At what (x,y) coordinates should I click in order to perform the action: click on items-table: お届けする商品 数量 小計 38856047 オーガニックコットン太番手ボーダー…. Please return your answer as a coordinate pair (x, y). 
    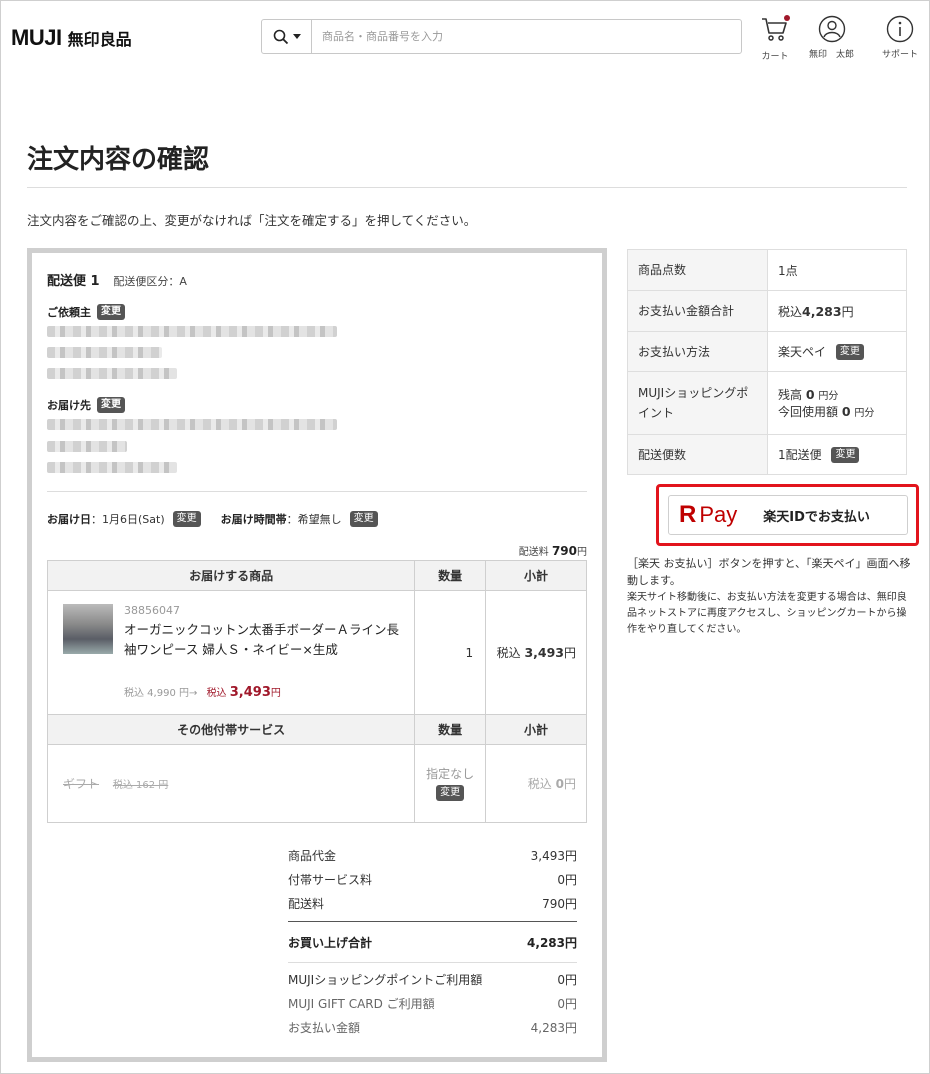
    Looking at the image, I should click on (316, 691).